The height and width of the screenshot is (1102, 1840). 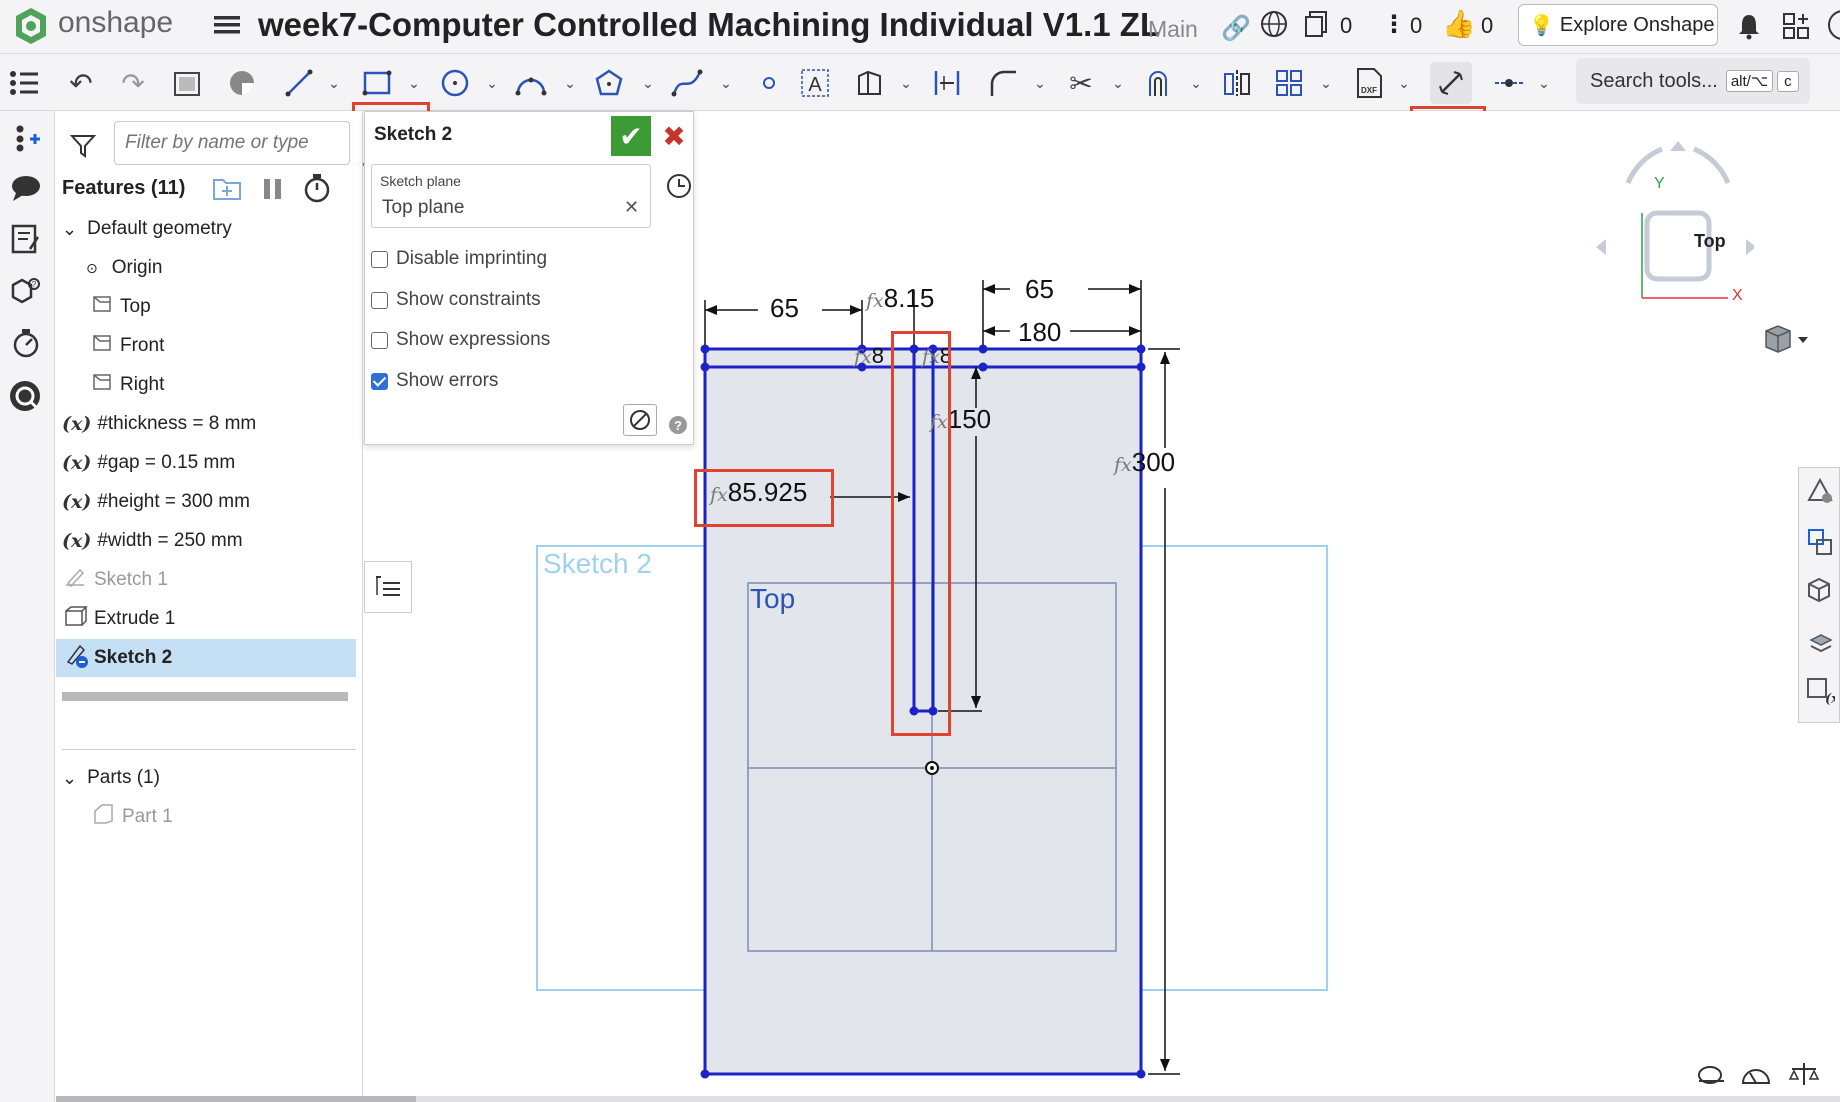 What do you see at coordinates (511, 196) in the screenshot?
I see `sketch-plane-field: Sketch plane Top plane ✕` at bounding box center [511, 196].